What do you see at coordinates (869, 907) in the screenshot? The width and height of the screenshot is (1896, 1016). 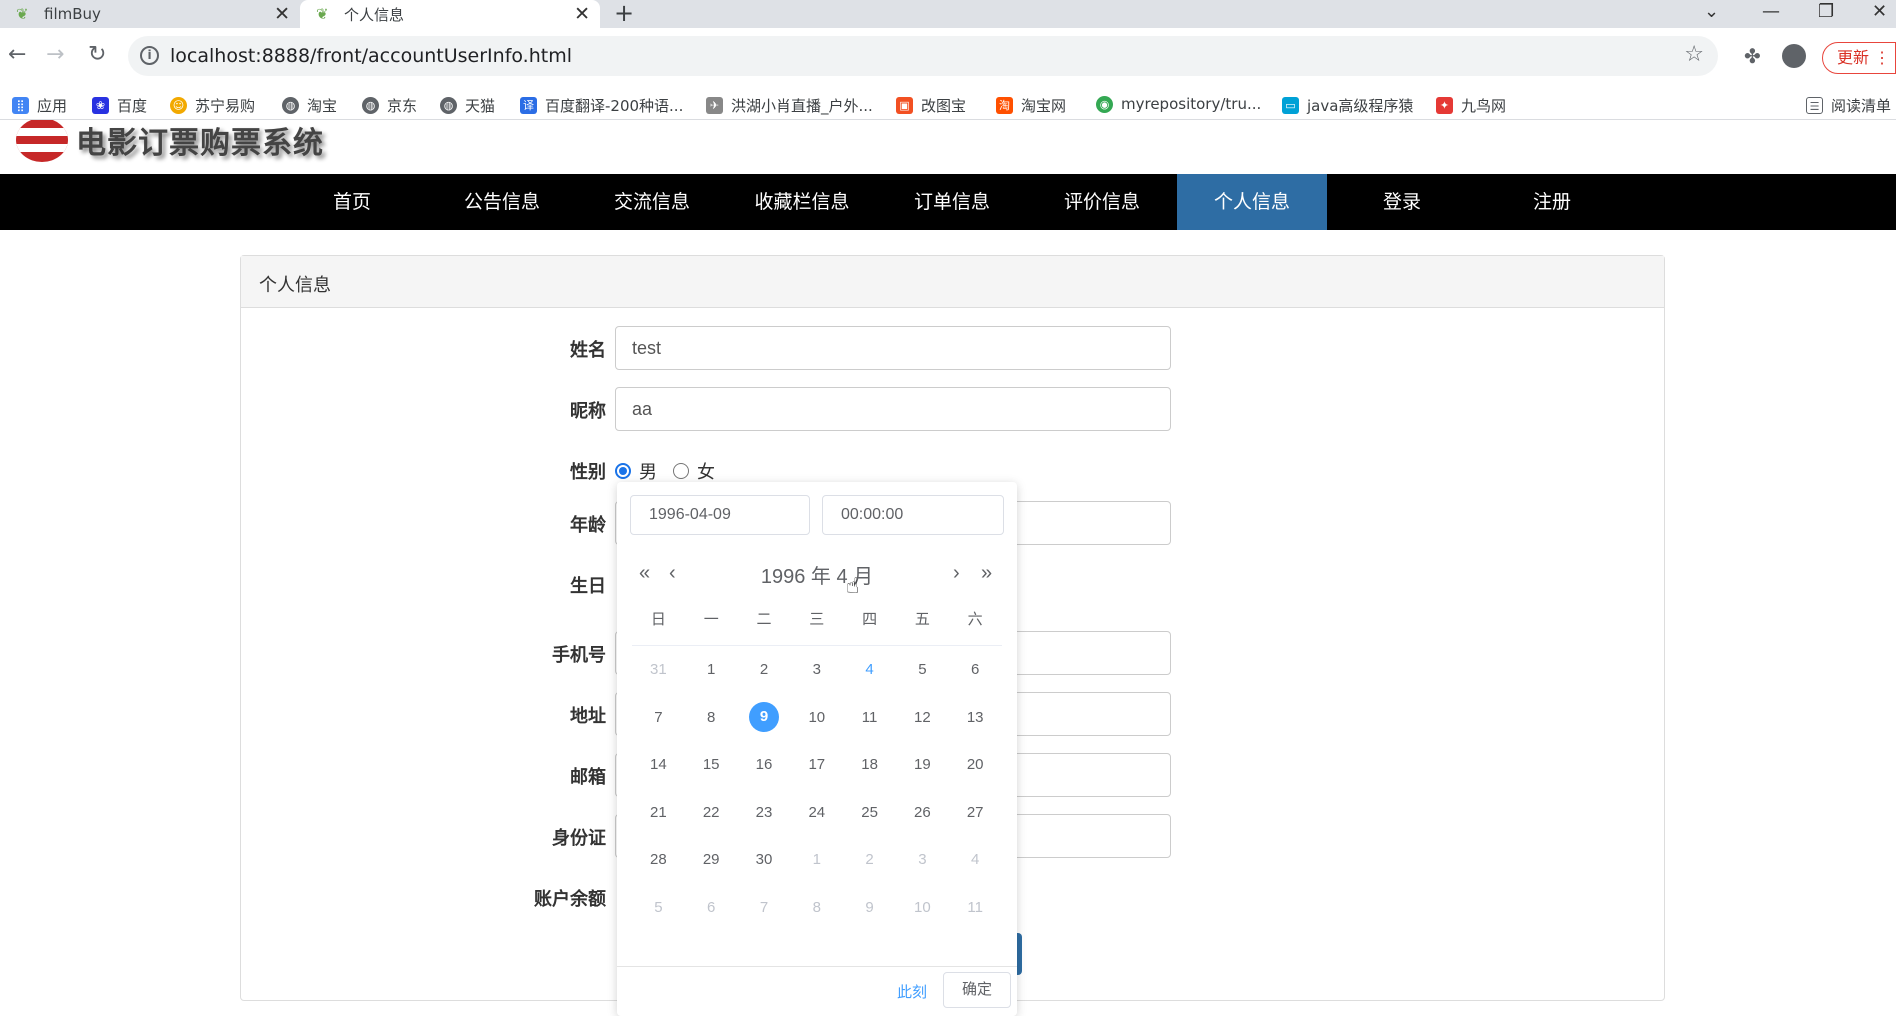 I see `calendar-day: 9` at bounding box center [869, 907].